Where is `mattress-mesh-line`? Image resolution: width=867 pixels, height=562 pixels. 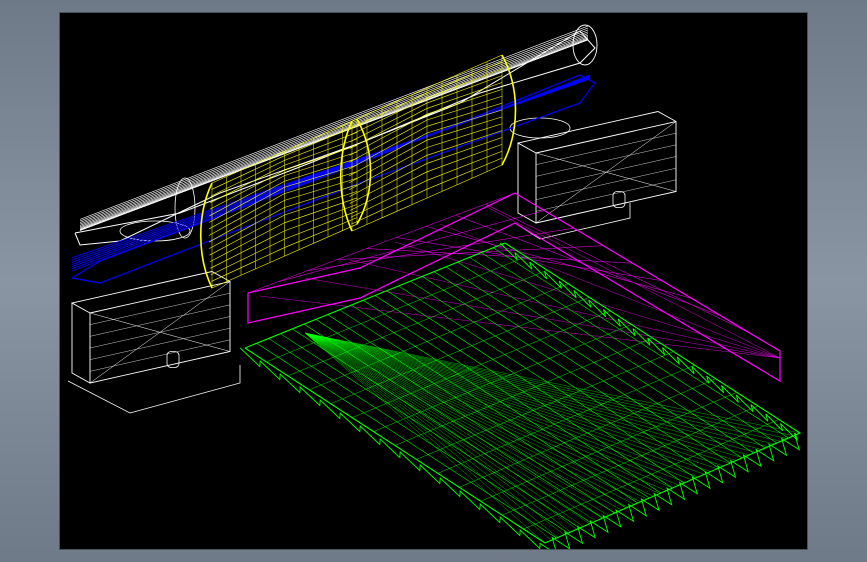 mattress-mesh-line is located at coordinates (396, 309).